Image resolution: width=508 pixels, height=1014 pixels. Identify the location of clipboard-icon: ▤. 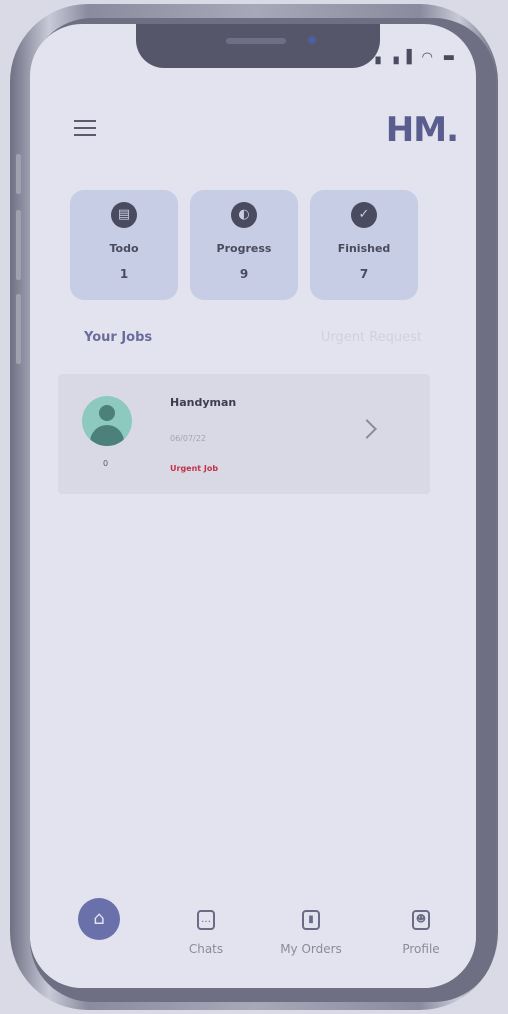
(124, 215).